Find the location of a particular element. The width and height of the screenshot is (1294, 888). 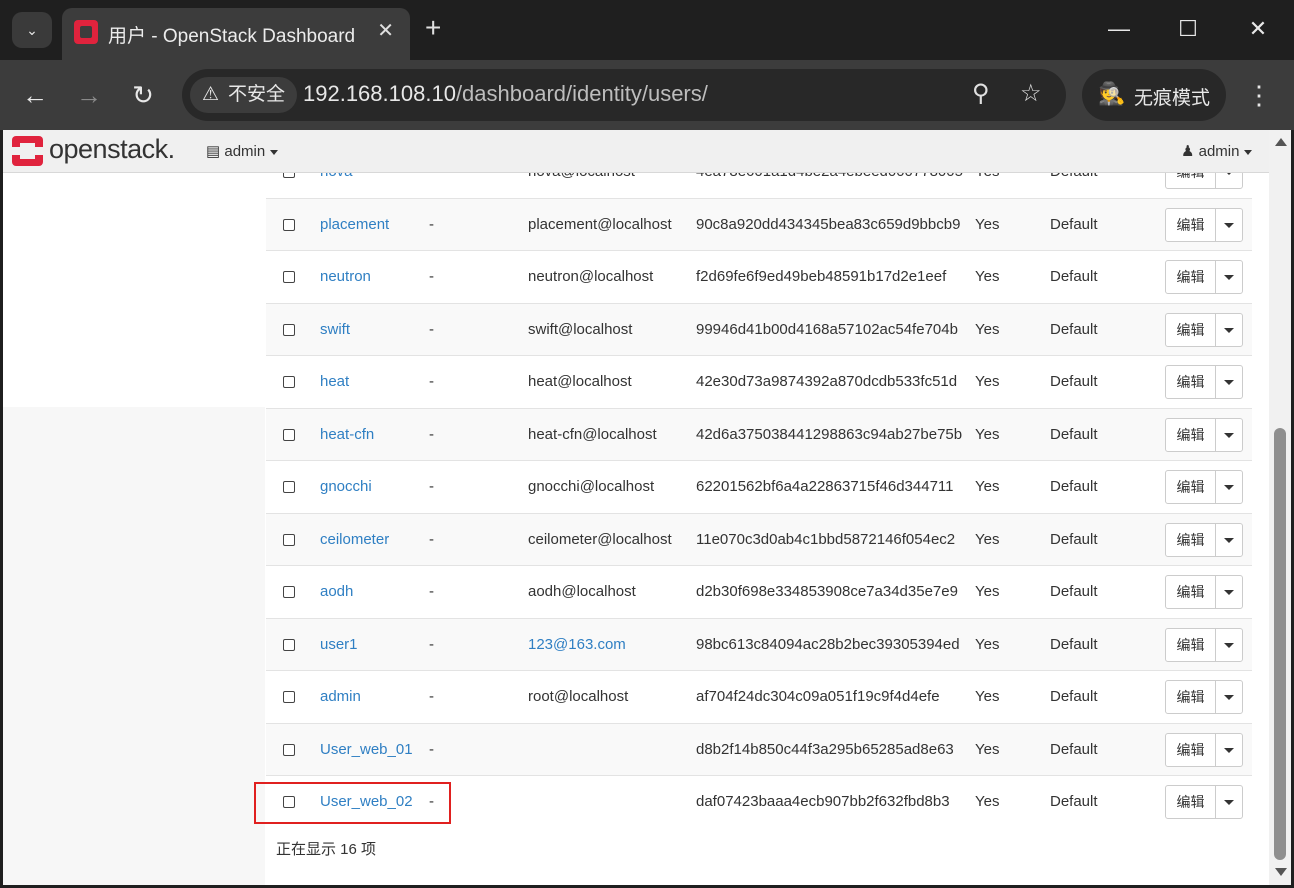

url-text: 192.168.108.10/dashboard/identity/users/ is located at coordinates (505, 94).